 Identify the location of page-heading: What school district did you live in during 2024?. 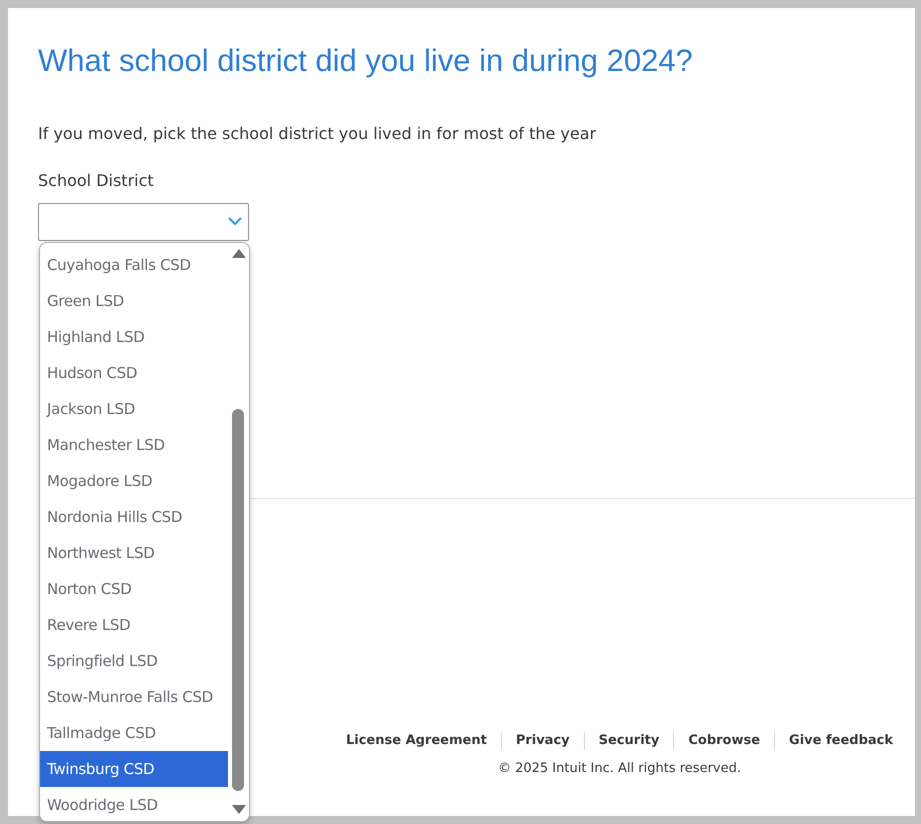
(365, 61).